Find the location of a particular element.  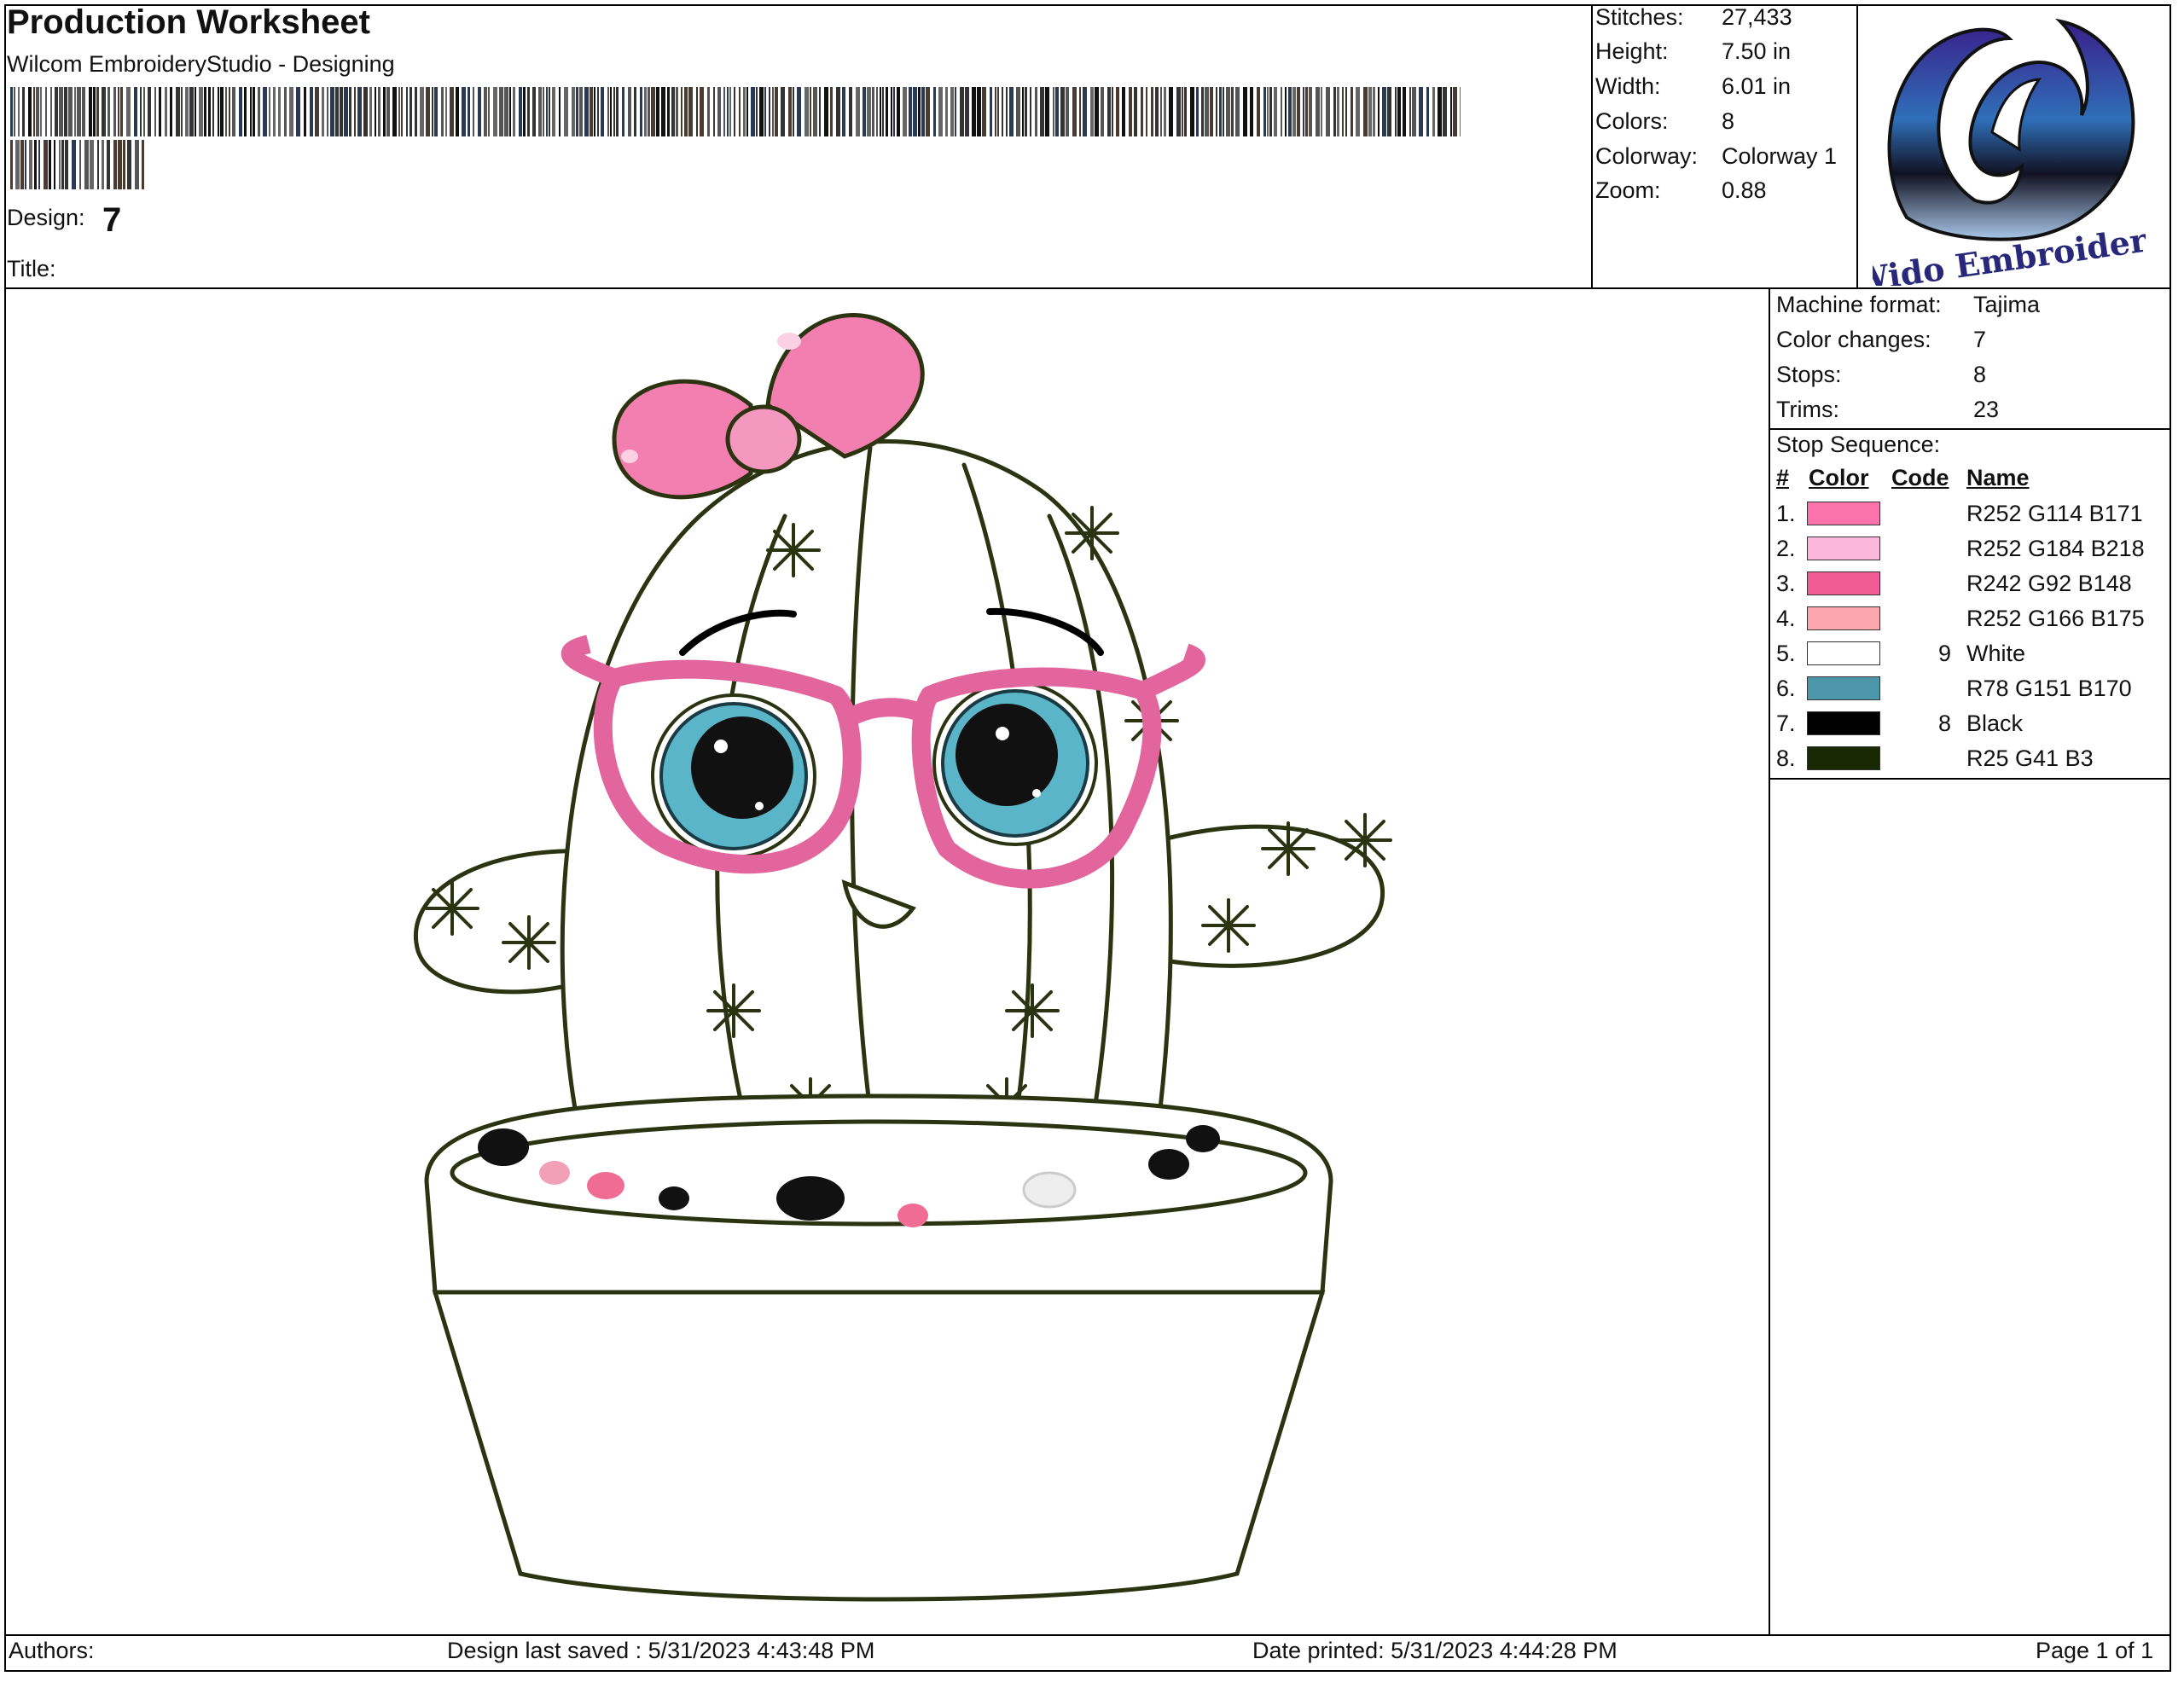

machine-divider is located at coordinates (1970, 429).